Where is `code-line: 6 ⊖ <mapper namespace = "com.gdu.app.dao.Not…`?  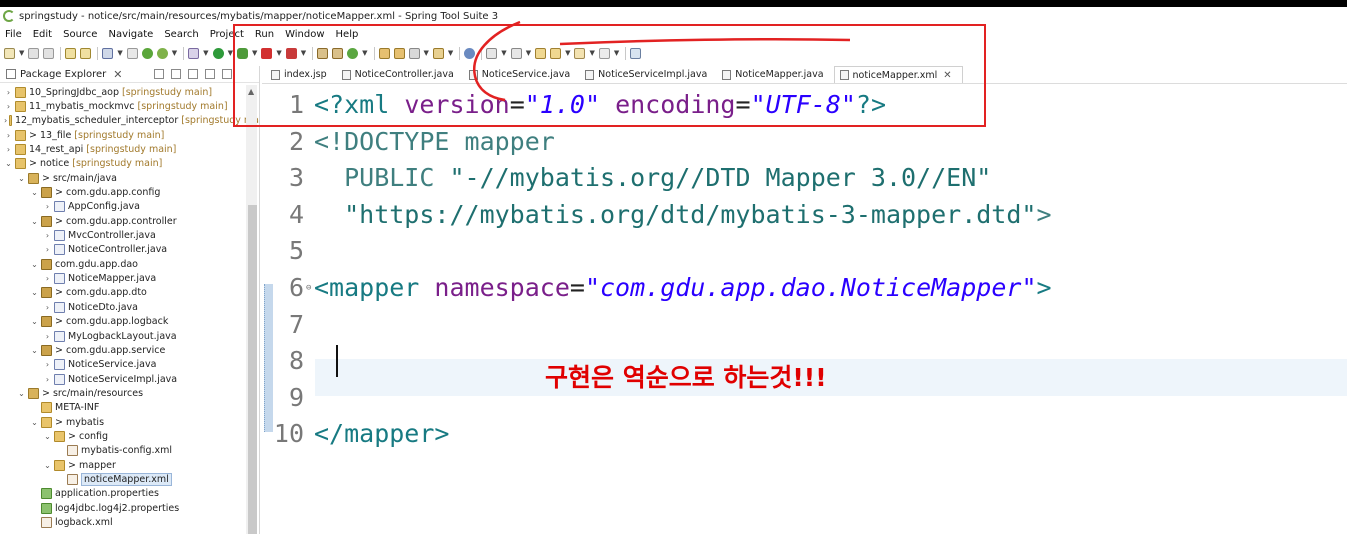 code-line: 6 ⊖ <mapper namespace = "com.gdu.app.dao.Not… is located at coordinates (657, 287).